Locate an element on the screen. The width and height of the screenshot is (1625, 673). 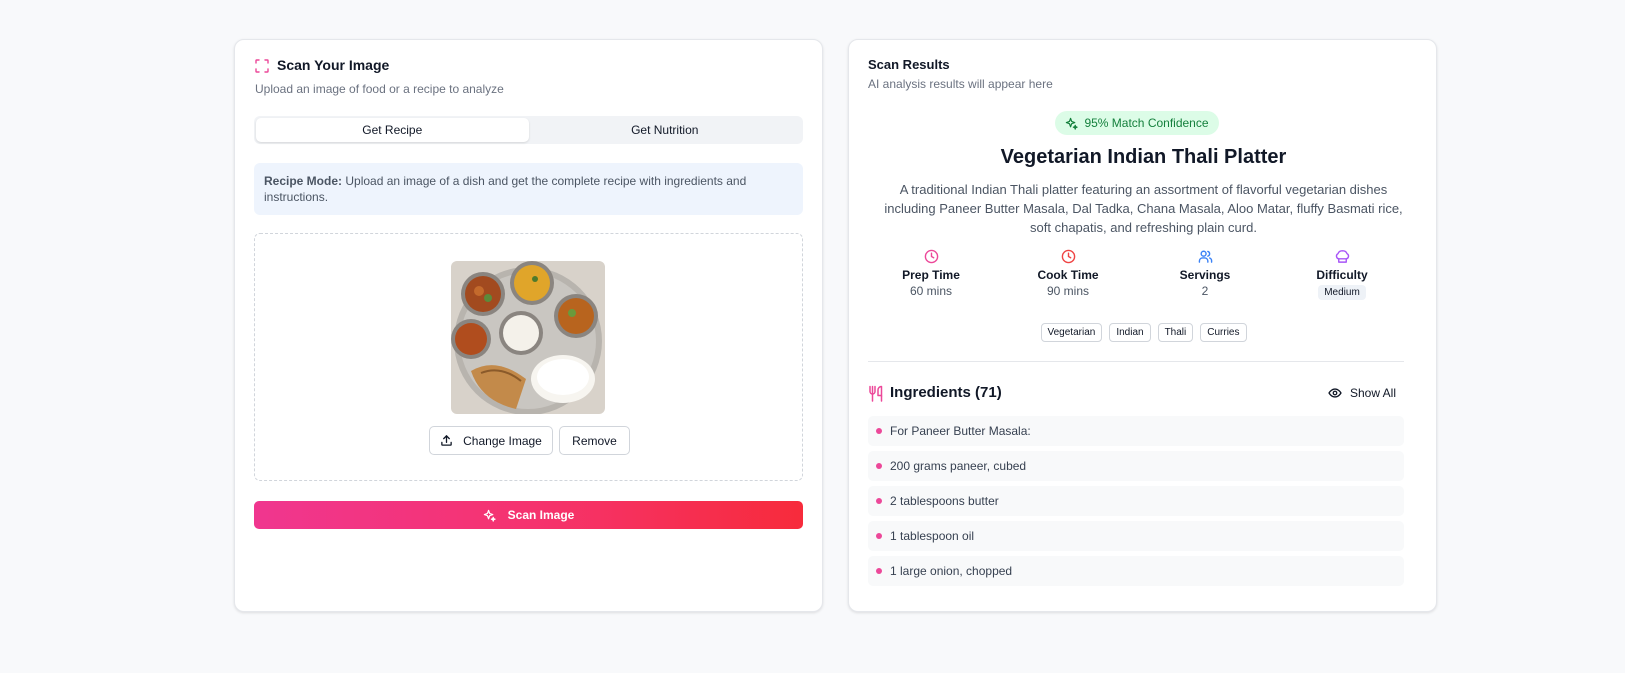
stat-value: 60 mins is located at coordinates (931, 291).